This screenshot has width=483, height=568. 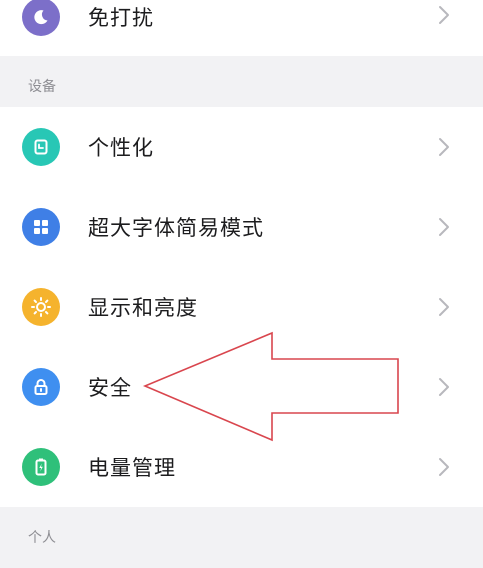 What do you see at coordinates (41, 227) in the screenshot?
I see `grid-icon` at bounding box center [41, 227].